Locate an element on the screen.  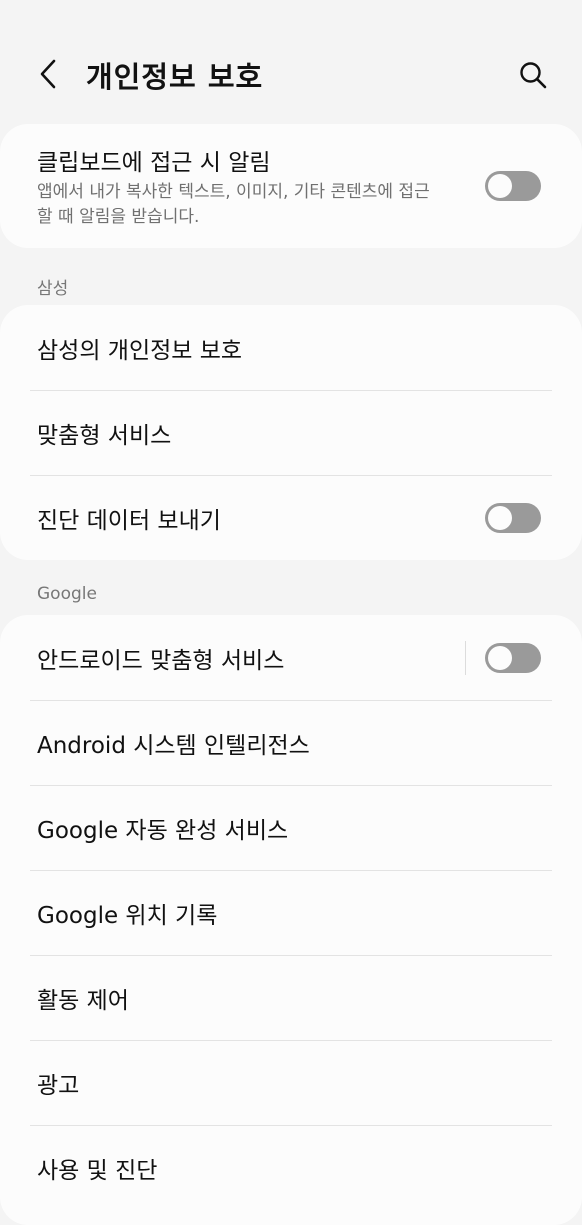
send-diagnostic-data-toggle is located at coordinates (513, 517).